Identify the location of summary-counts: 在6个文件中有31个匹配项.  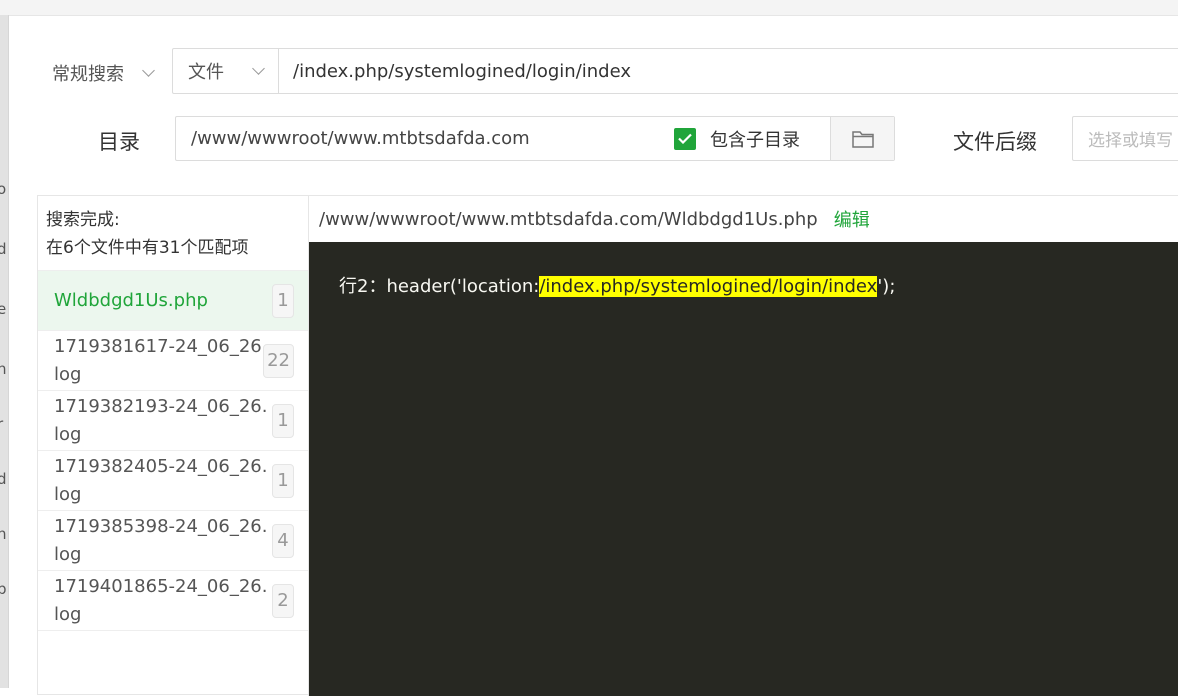
(147, 248).